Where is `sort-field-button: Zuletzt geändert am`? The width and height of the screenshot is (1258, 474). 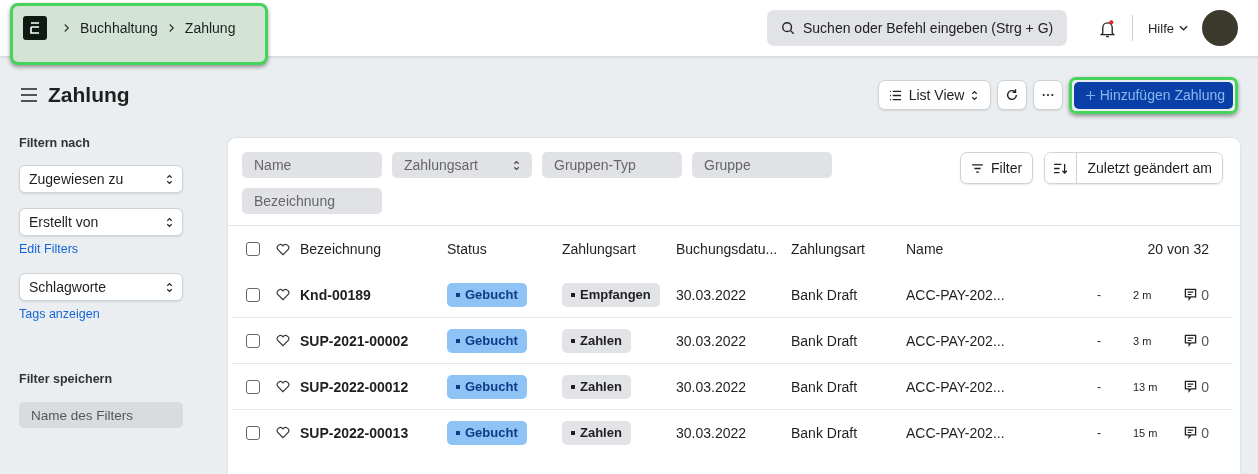
sort-field-button: Zuletzt geändert am is located at coordinates (1149, 168).